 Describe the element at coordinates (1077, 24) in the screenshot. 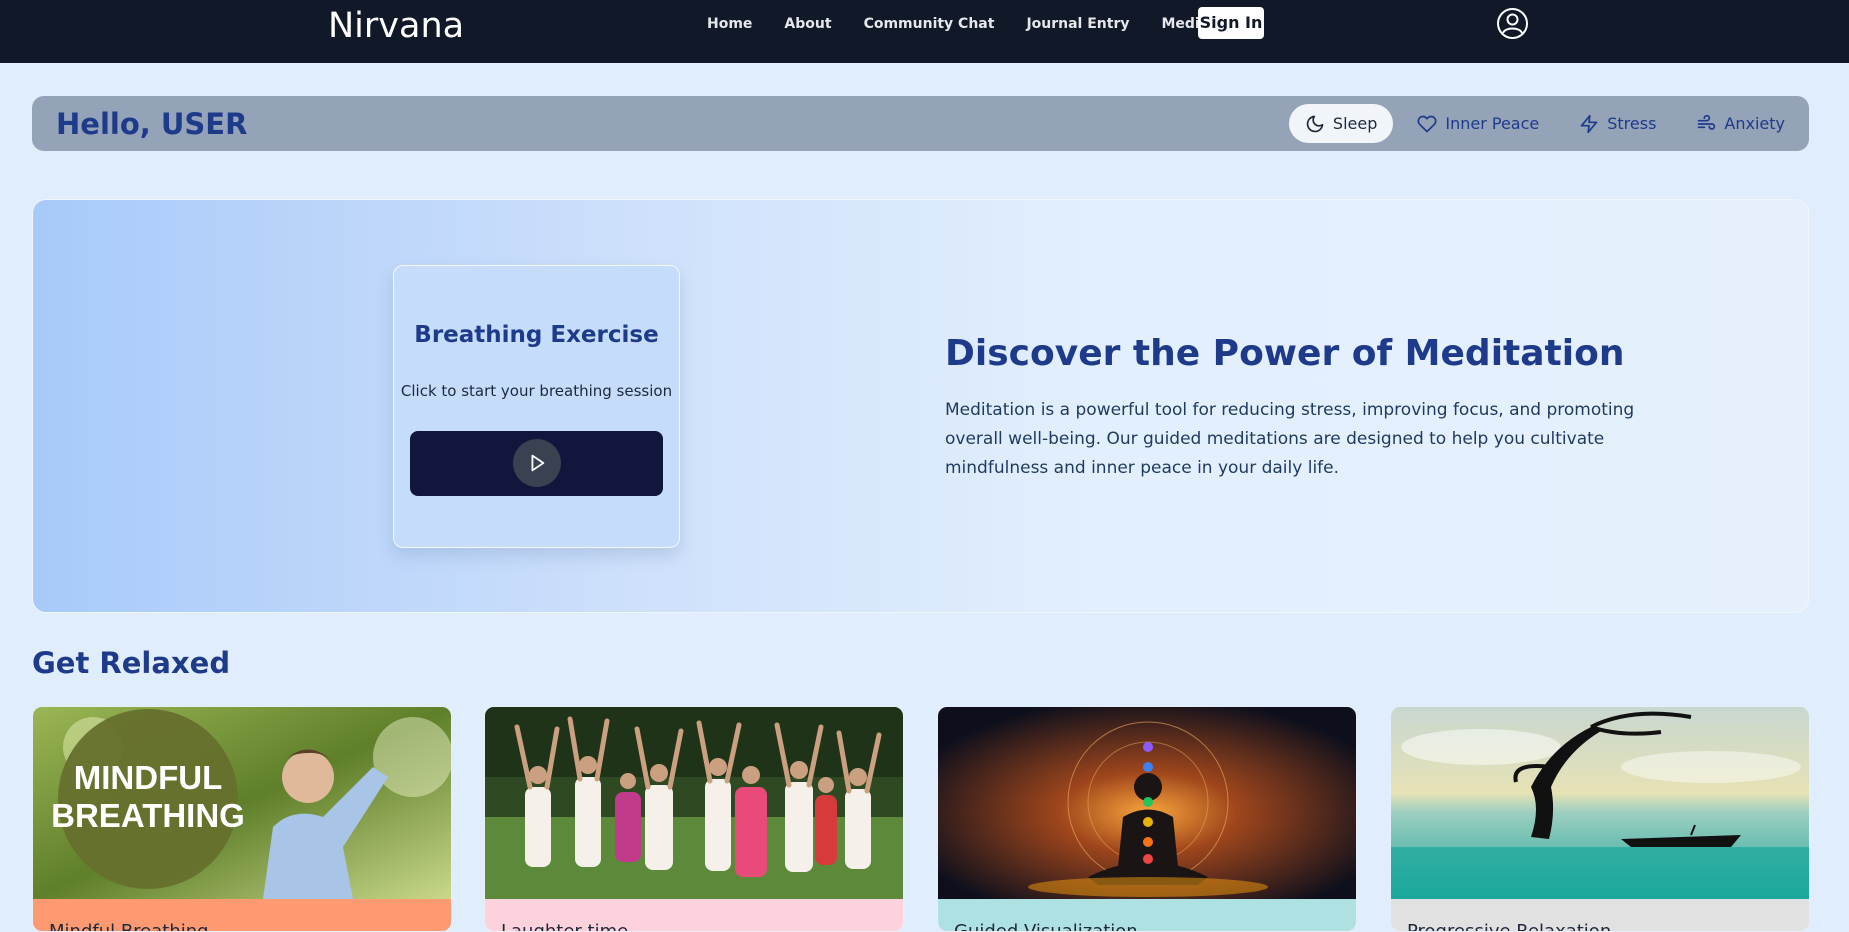

I see `nav-link-journal-entry: Journal Entry` at that location.